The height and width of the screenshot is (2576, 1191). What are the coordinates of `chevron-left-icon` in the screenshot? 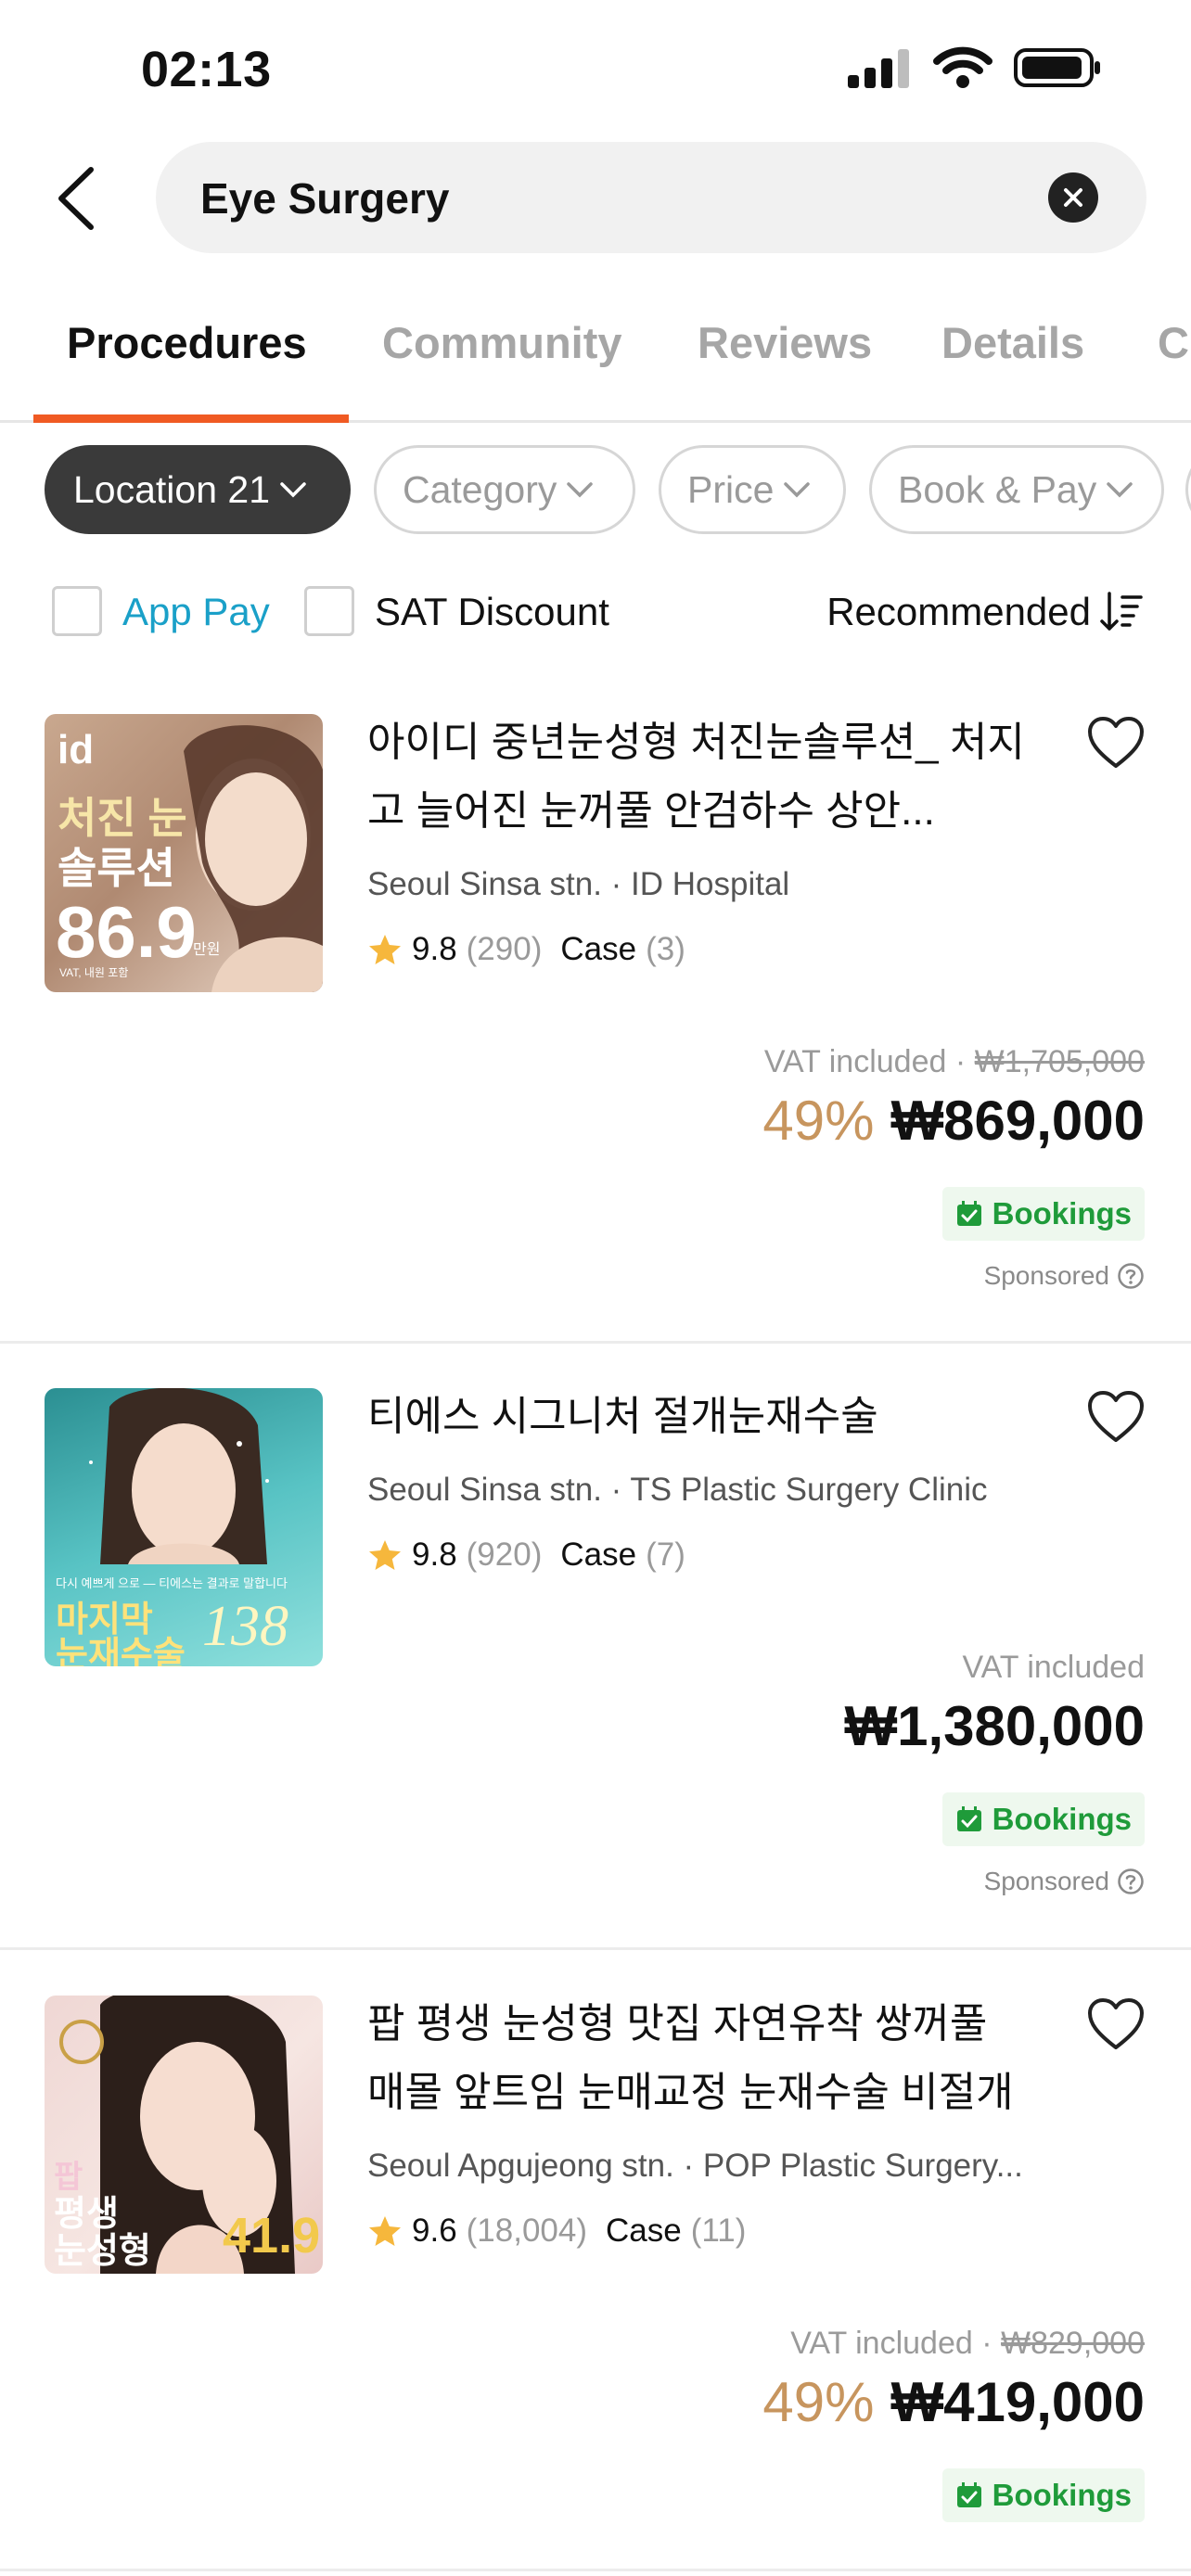 It's located at (76, 198).